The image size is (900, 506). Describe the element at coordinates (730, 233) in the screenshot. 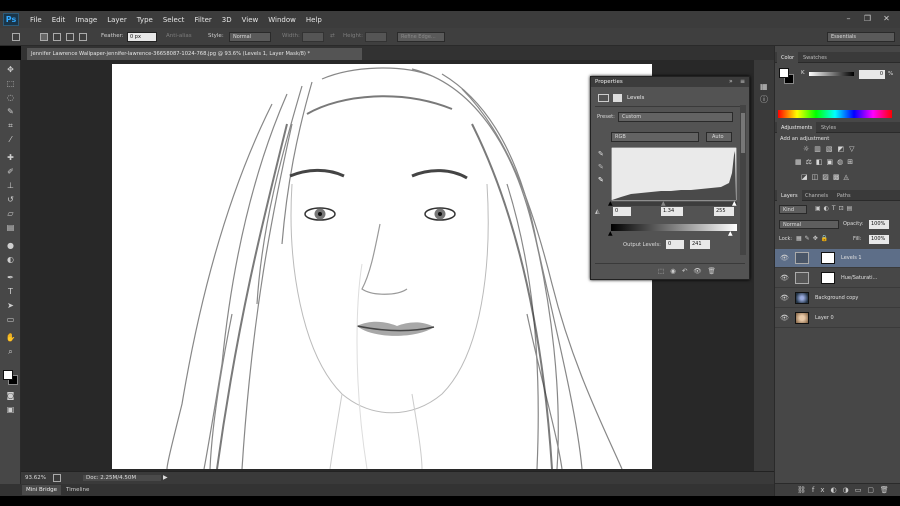

I see `white-output-slider: ▲` at that location.